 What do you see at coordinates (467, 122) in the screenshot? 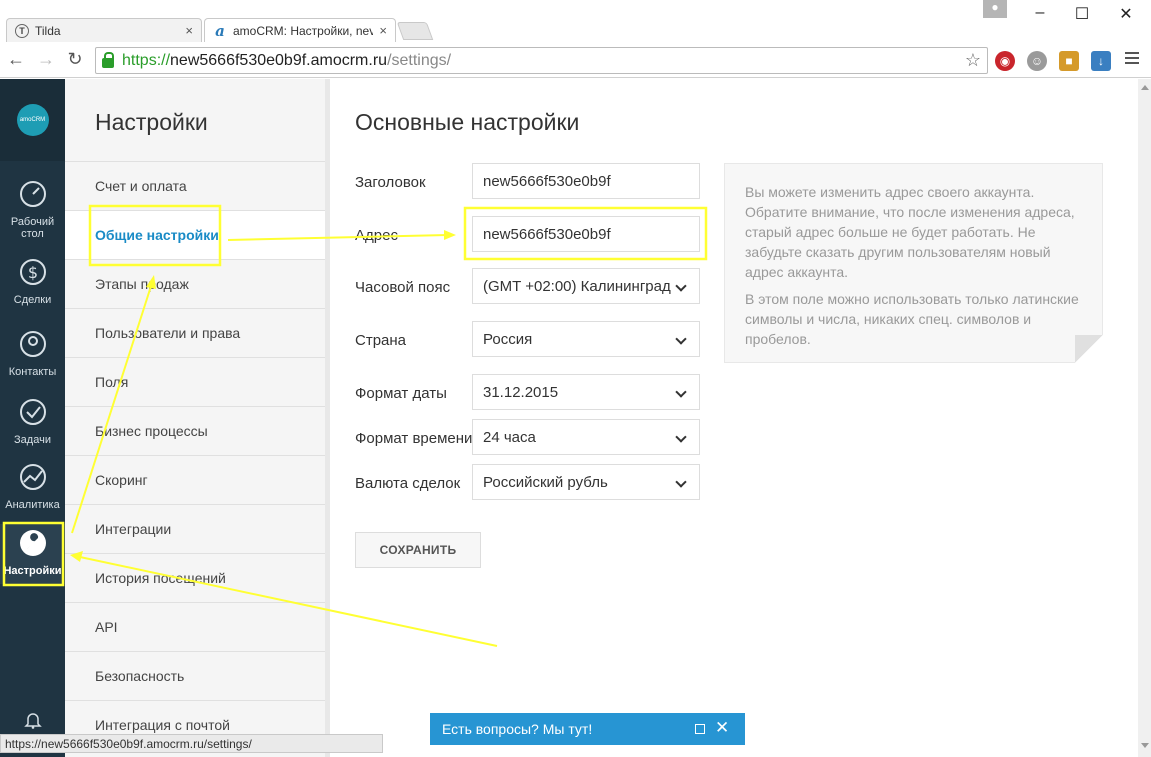
I see `page-title: Основные настройки` at bounding box center [467, 122].